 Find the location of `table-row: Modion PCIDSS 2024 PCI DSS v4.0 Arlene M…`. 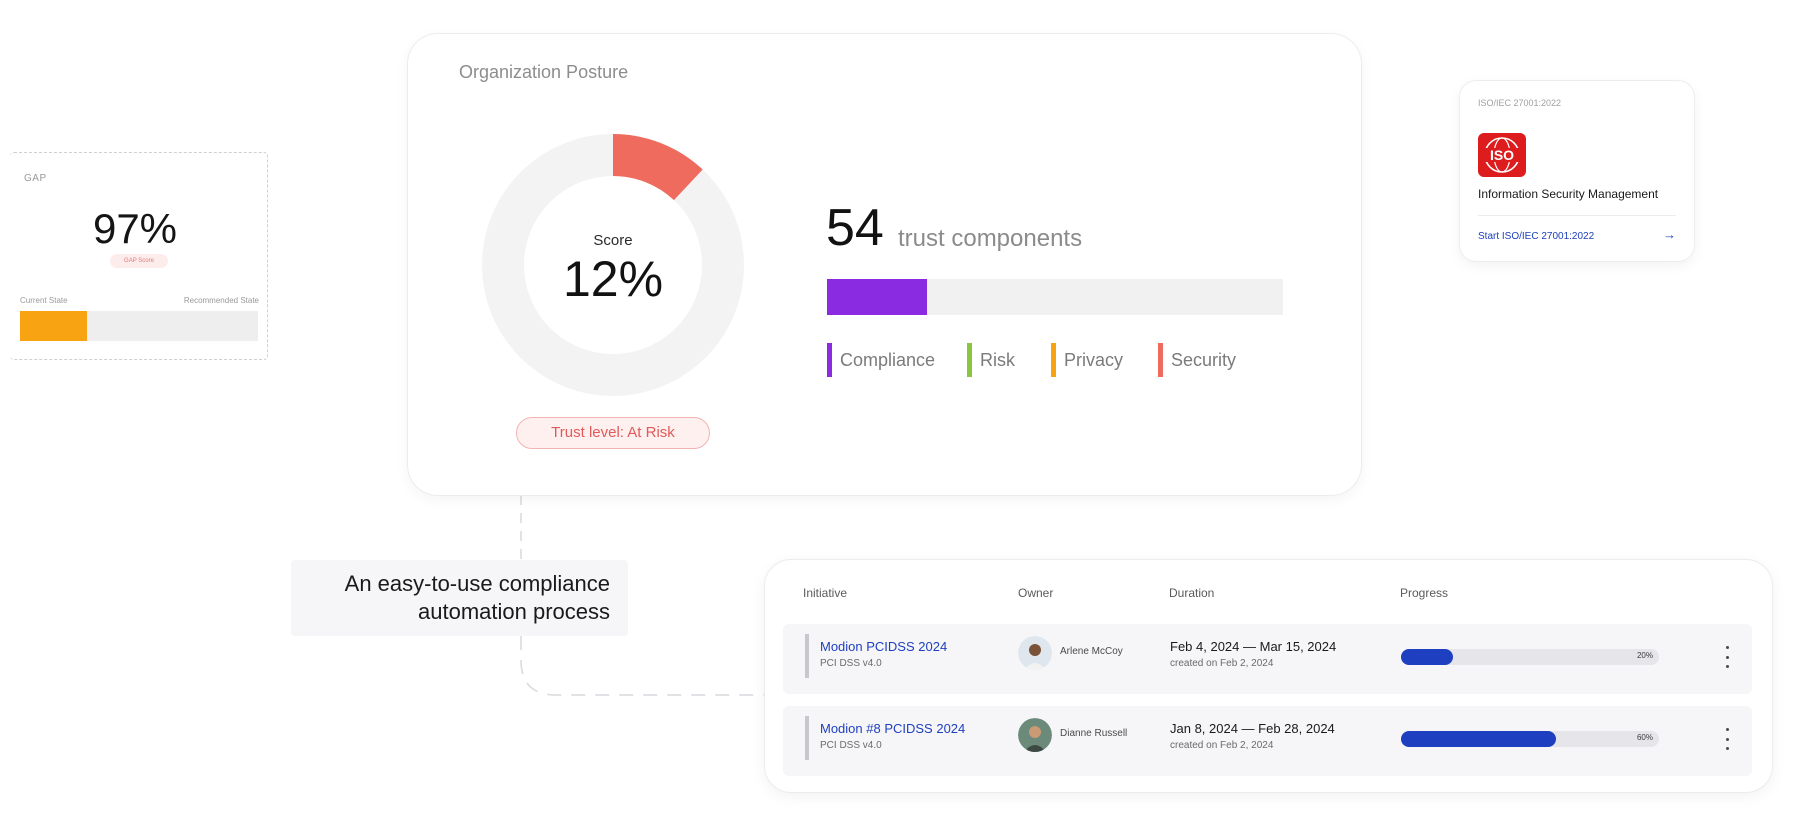

table-row: Modion PCIDSS 2024 PCI DSS v4.0 Arlene M… is located at coordinates (1267, 659).